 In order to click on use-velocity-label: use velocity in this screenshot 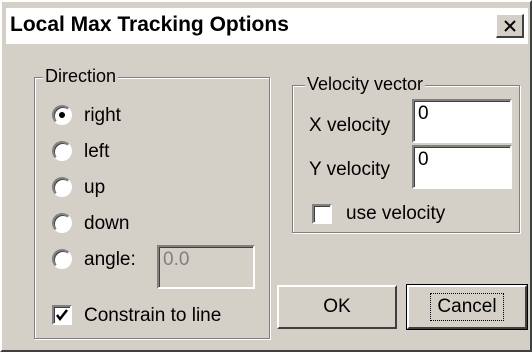, I will do `click(396, 213)`.